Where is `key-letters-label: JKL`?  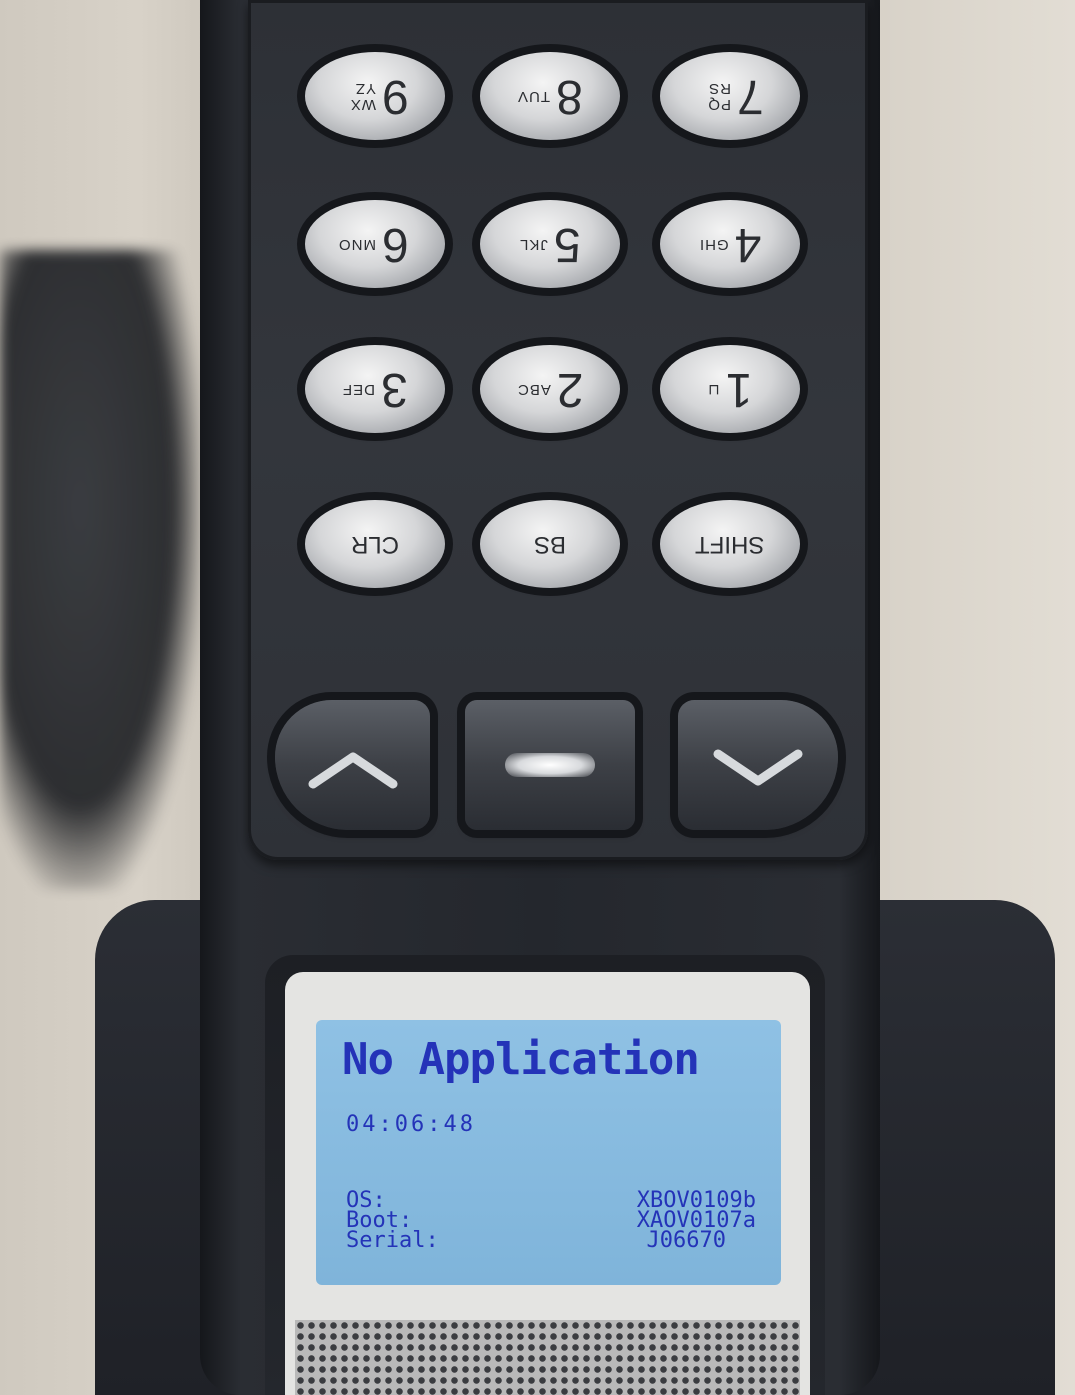 key-letters-label: JKL is located at coordinates (534, 245).